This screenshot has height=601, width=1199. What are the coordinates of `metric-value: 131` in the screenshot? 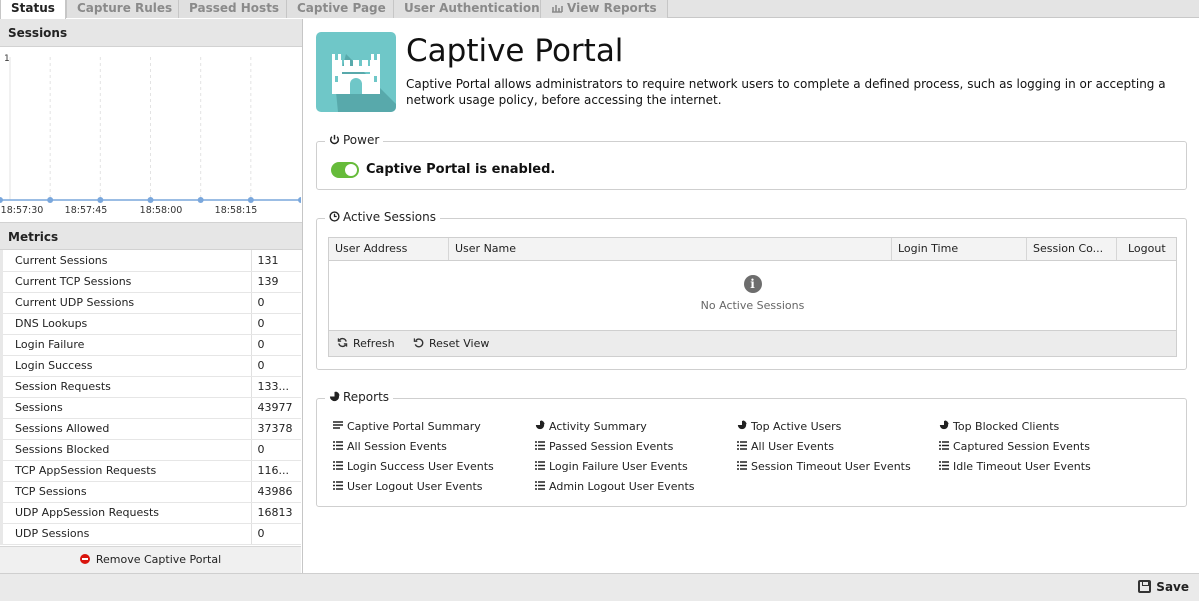 It's located at (275, 261).